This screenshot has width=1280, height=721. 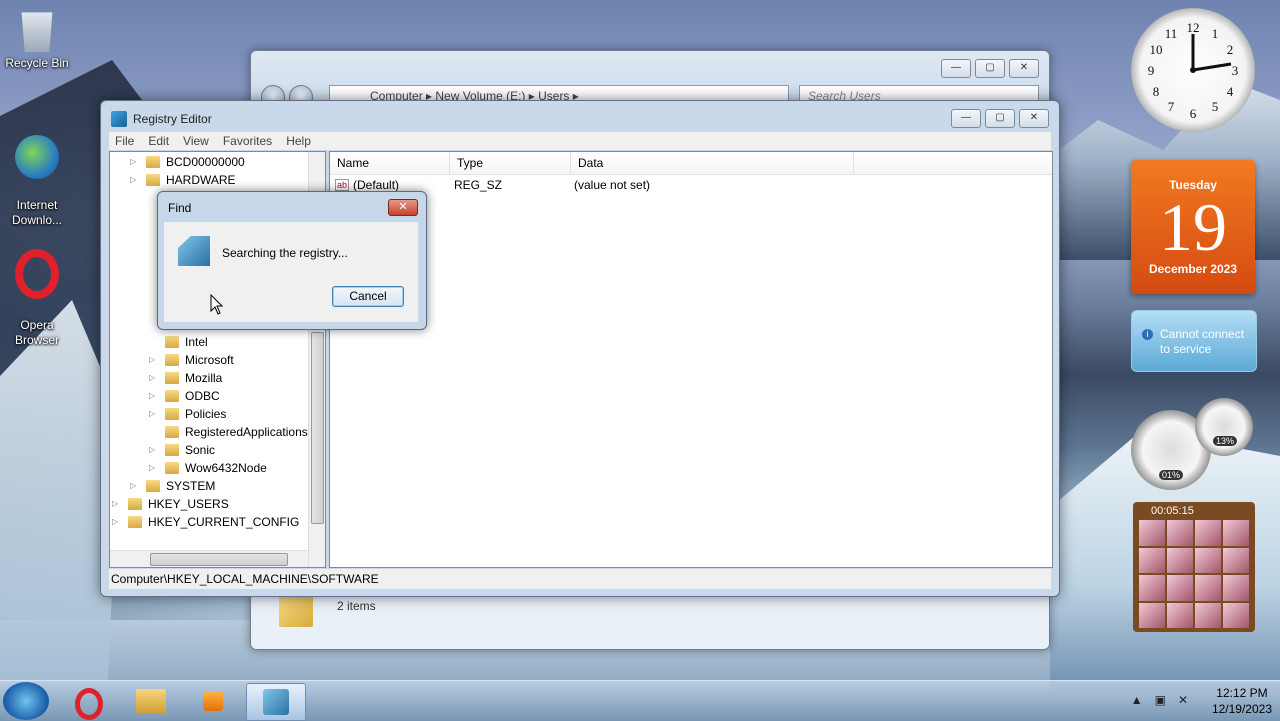 What do you see at coordinates (1224, 427) in the screenshot?
I see `memory-meter-gadget: 13%` at bounding box center [1224, 427].